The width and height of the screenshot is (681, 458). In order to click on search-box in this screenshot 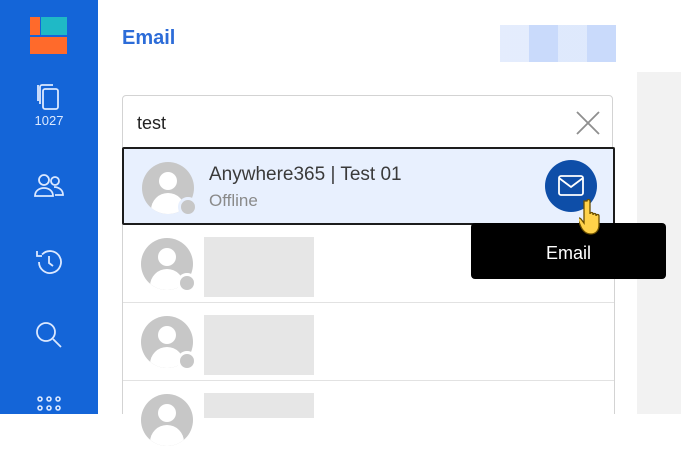, I will do `click(367, 122)`.